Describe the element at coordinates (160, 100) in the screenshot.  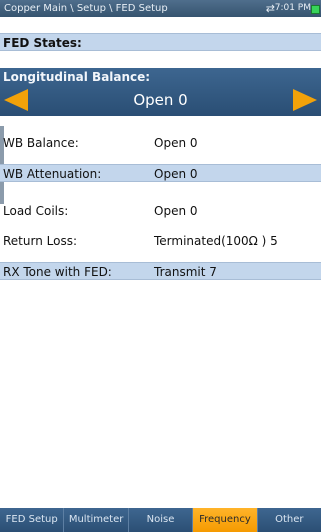
I see `selector-value: Open 0` at that location.